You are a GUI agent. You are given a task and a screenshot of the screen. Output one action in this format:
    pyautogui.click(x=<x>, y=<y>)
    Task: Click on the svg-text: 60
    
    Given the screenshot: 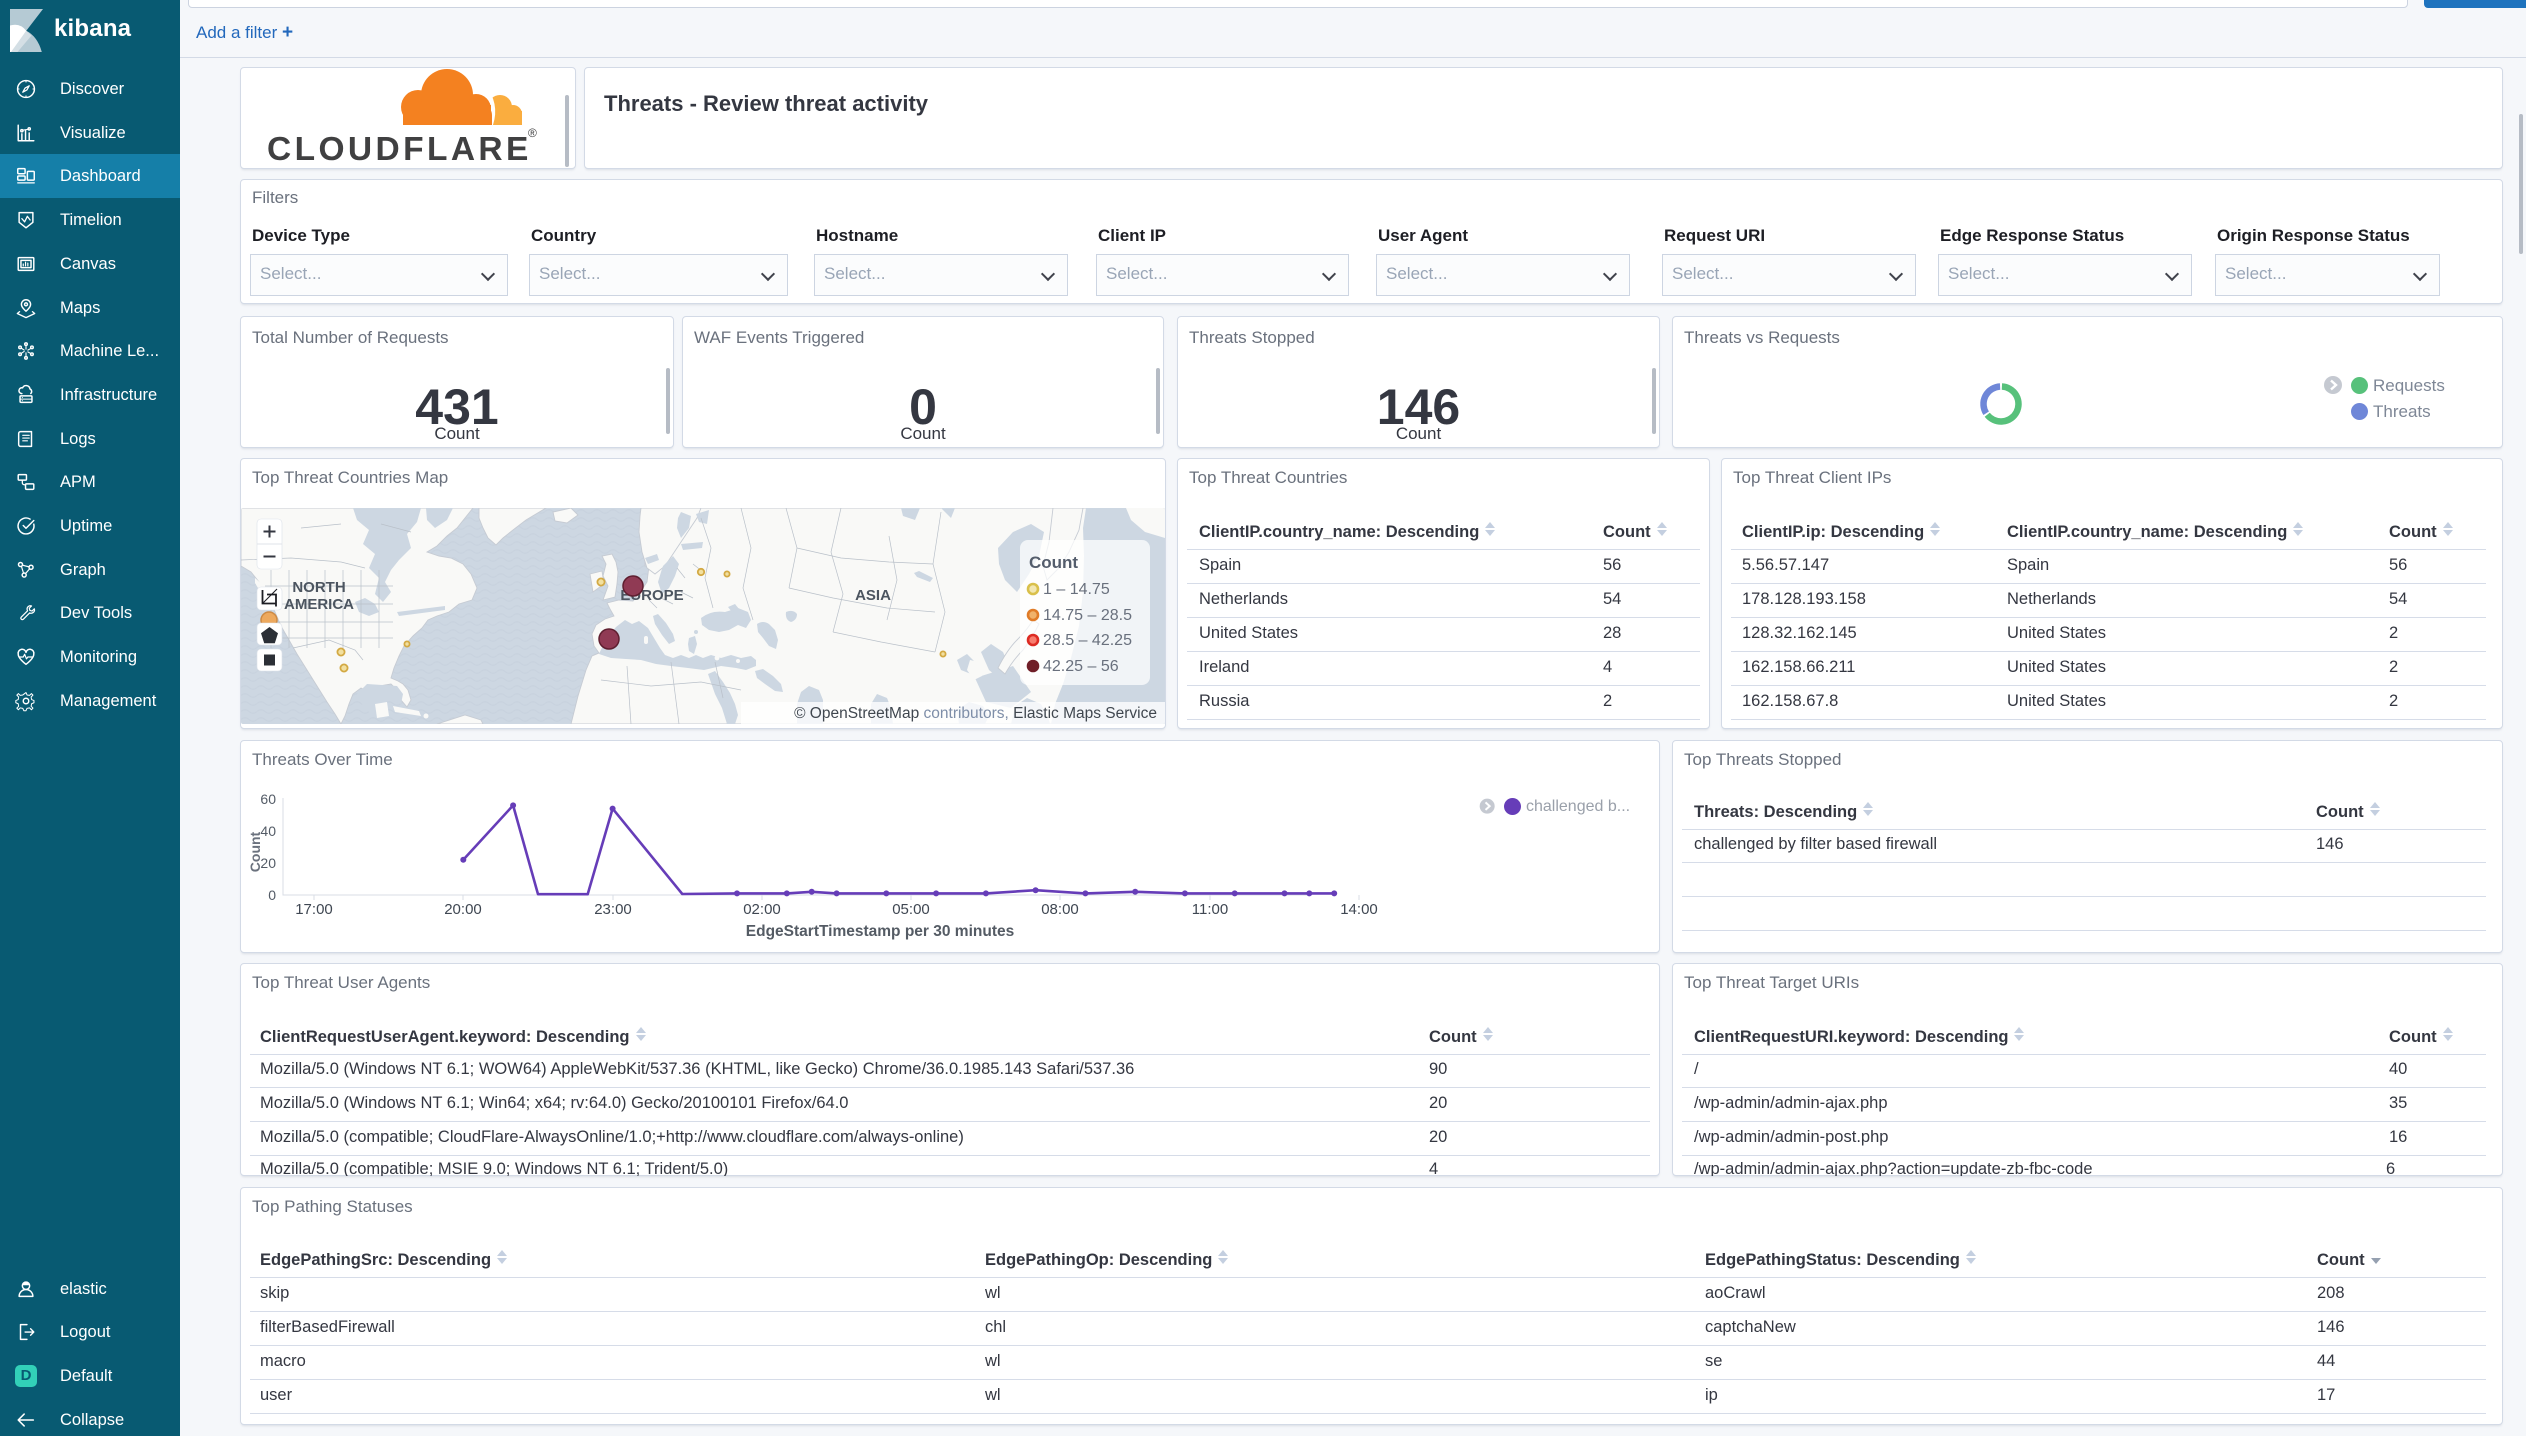 What is the action you would take?
    pyautogui.click(x=268, y=799)
    